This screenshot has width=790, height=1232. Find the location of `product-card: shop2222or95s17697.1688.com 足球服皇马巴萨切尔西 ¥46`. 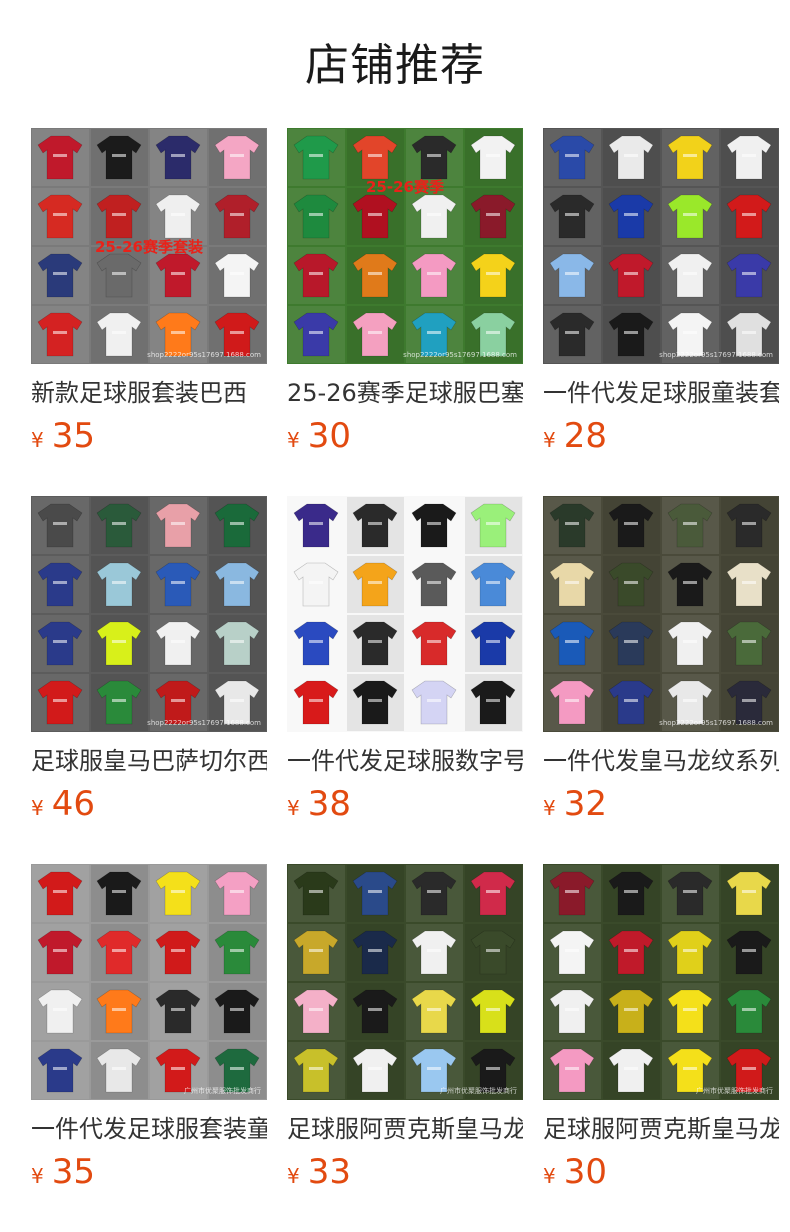

product-card: shop2222or95s17697.1688.com 足球服皇马巴萨切尔西 ¥46 is located at coordinates (149, 680).